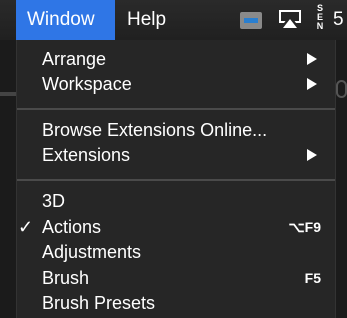 The width and height of the screenshot is (347, 318). Describe the element at coordinates (173, 20) in the screenshot. I see `menu-bar: Window Help S E N 5` at that location.